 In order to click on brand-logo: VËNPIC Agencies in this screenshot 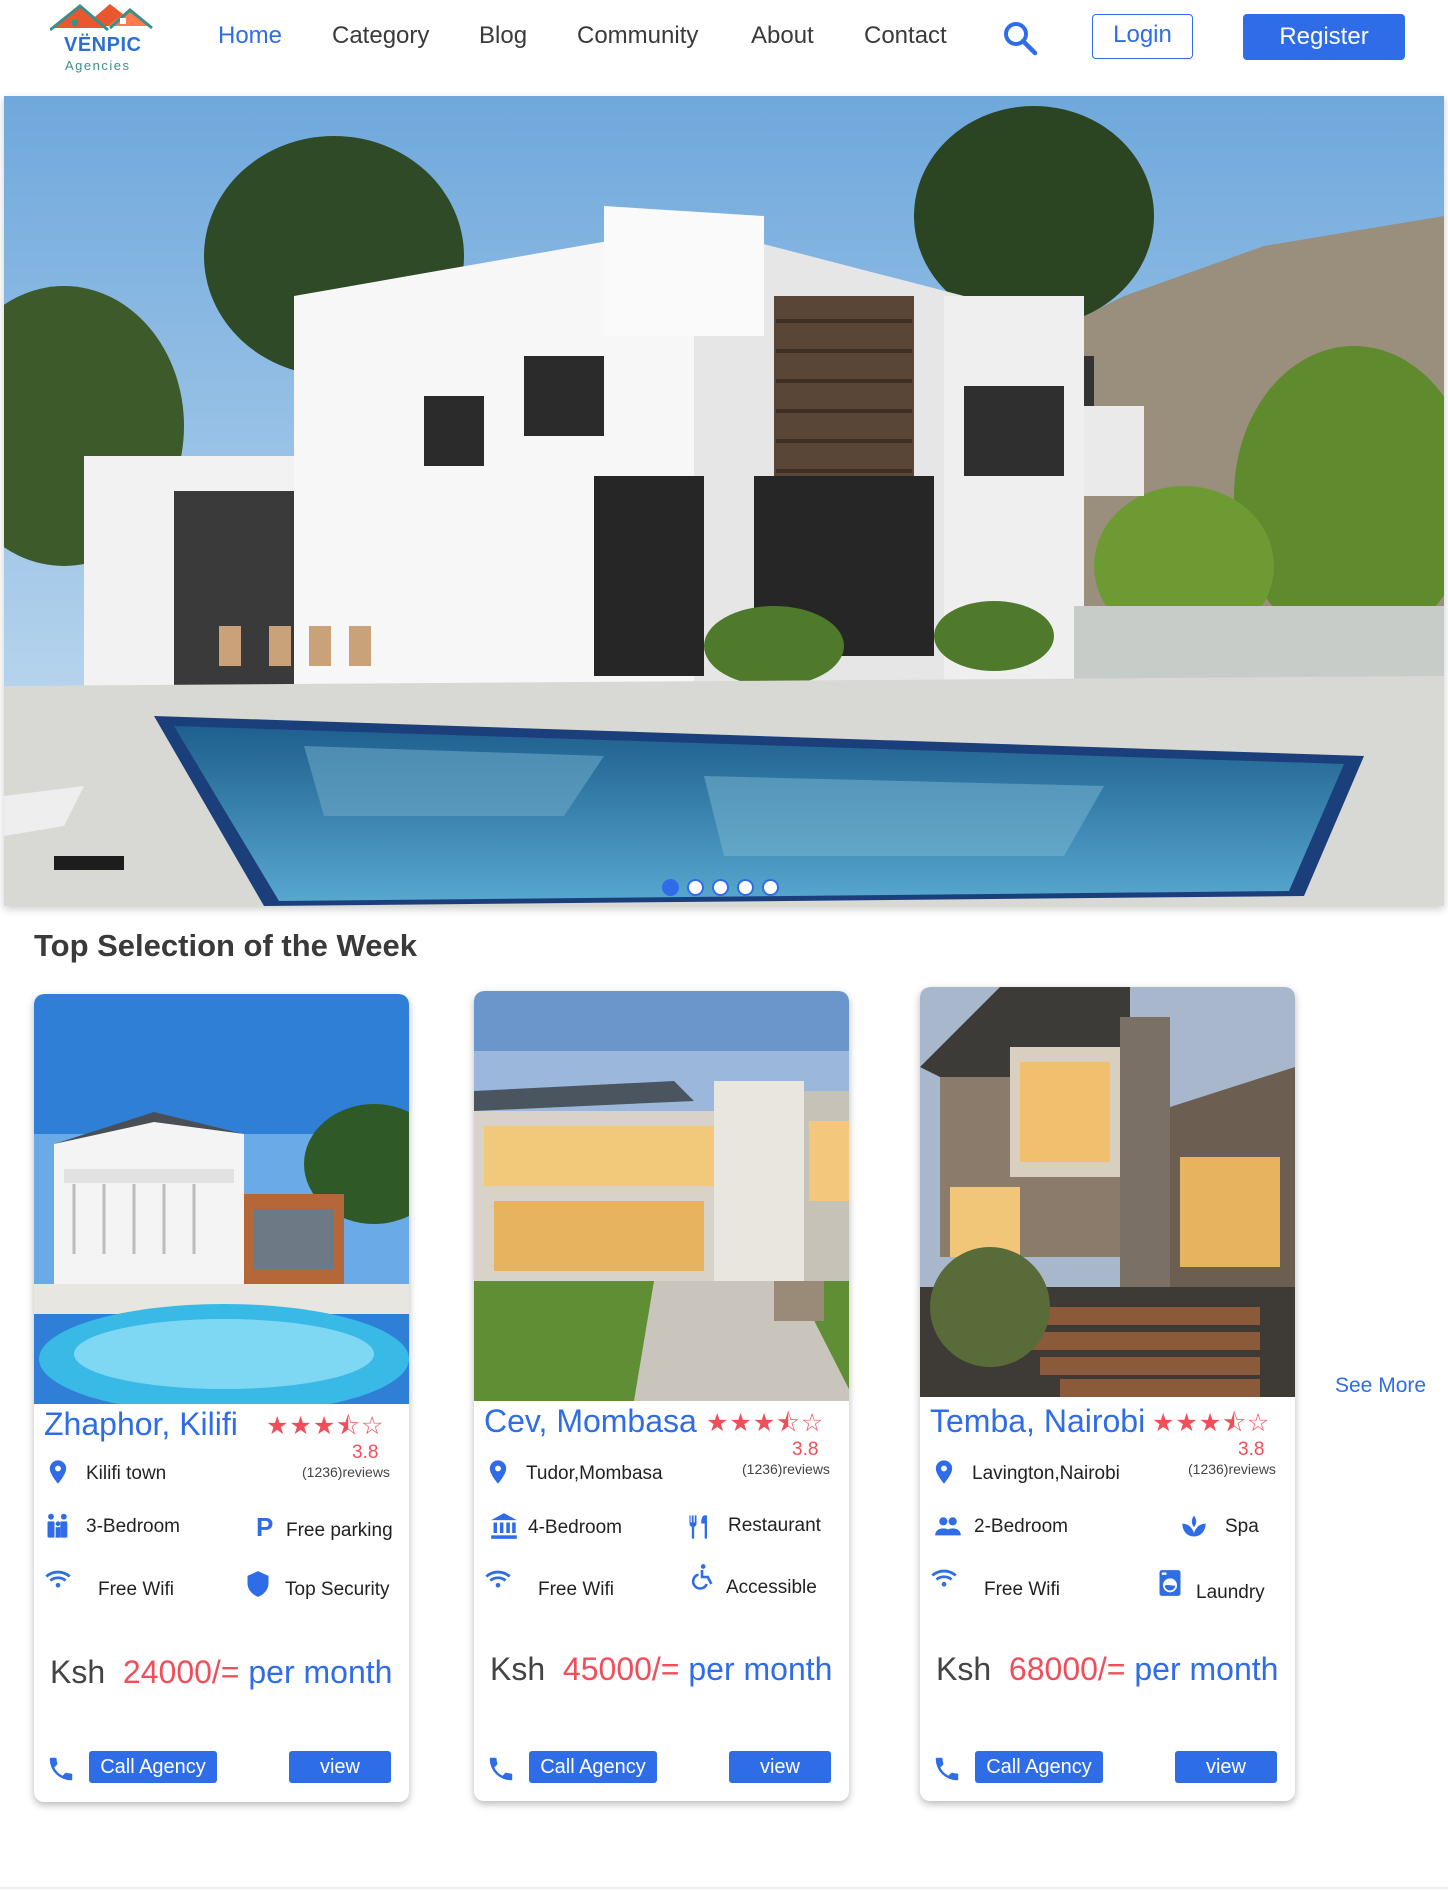, I will do `click(102, 38)`.